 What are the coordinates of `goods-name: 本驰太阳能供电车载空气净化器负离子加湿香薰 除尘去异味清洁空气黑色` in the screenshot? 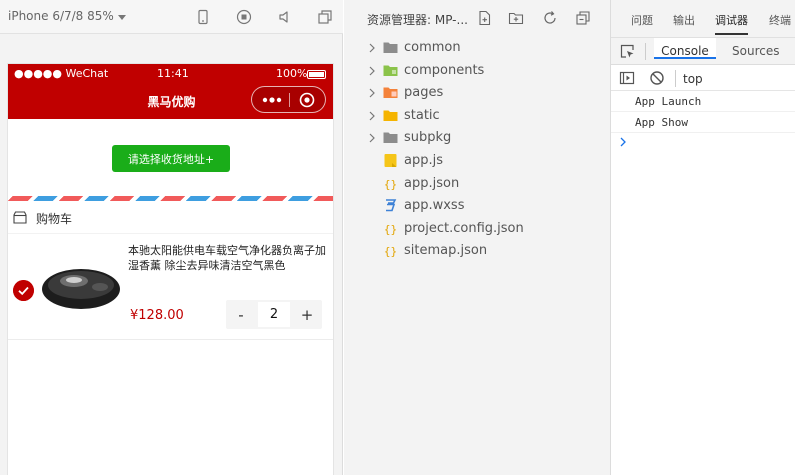 It's located at (227, 258).